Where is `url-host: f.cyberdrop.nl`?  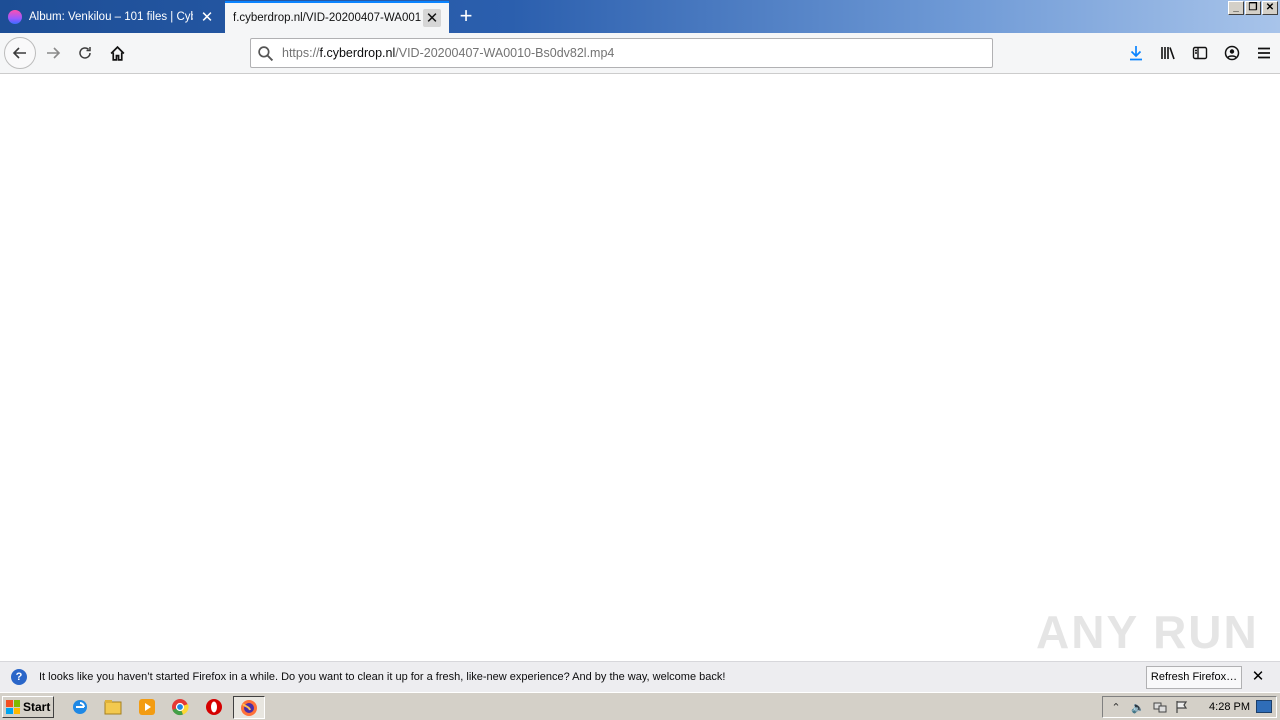 url-host: f.cyberdrop.nl is located at coordinates (357, 53).